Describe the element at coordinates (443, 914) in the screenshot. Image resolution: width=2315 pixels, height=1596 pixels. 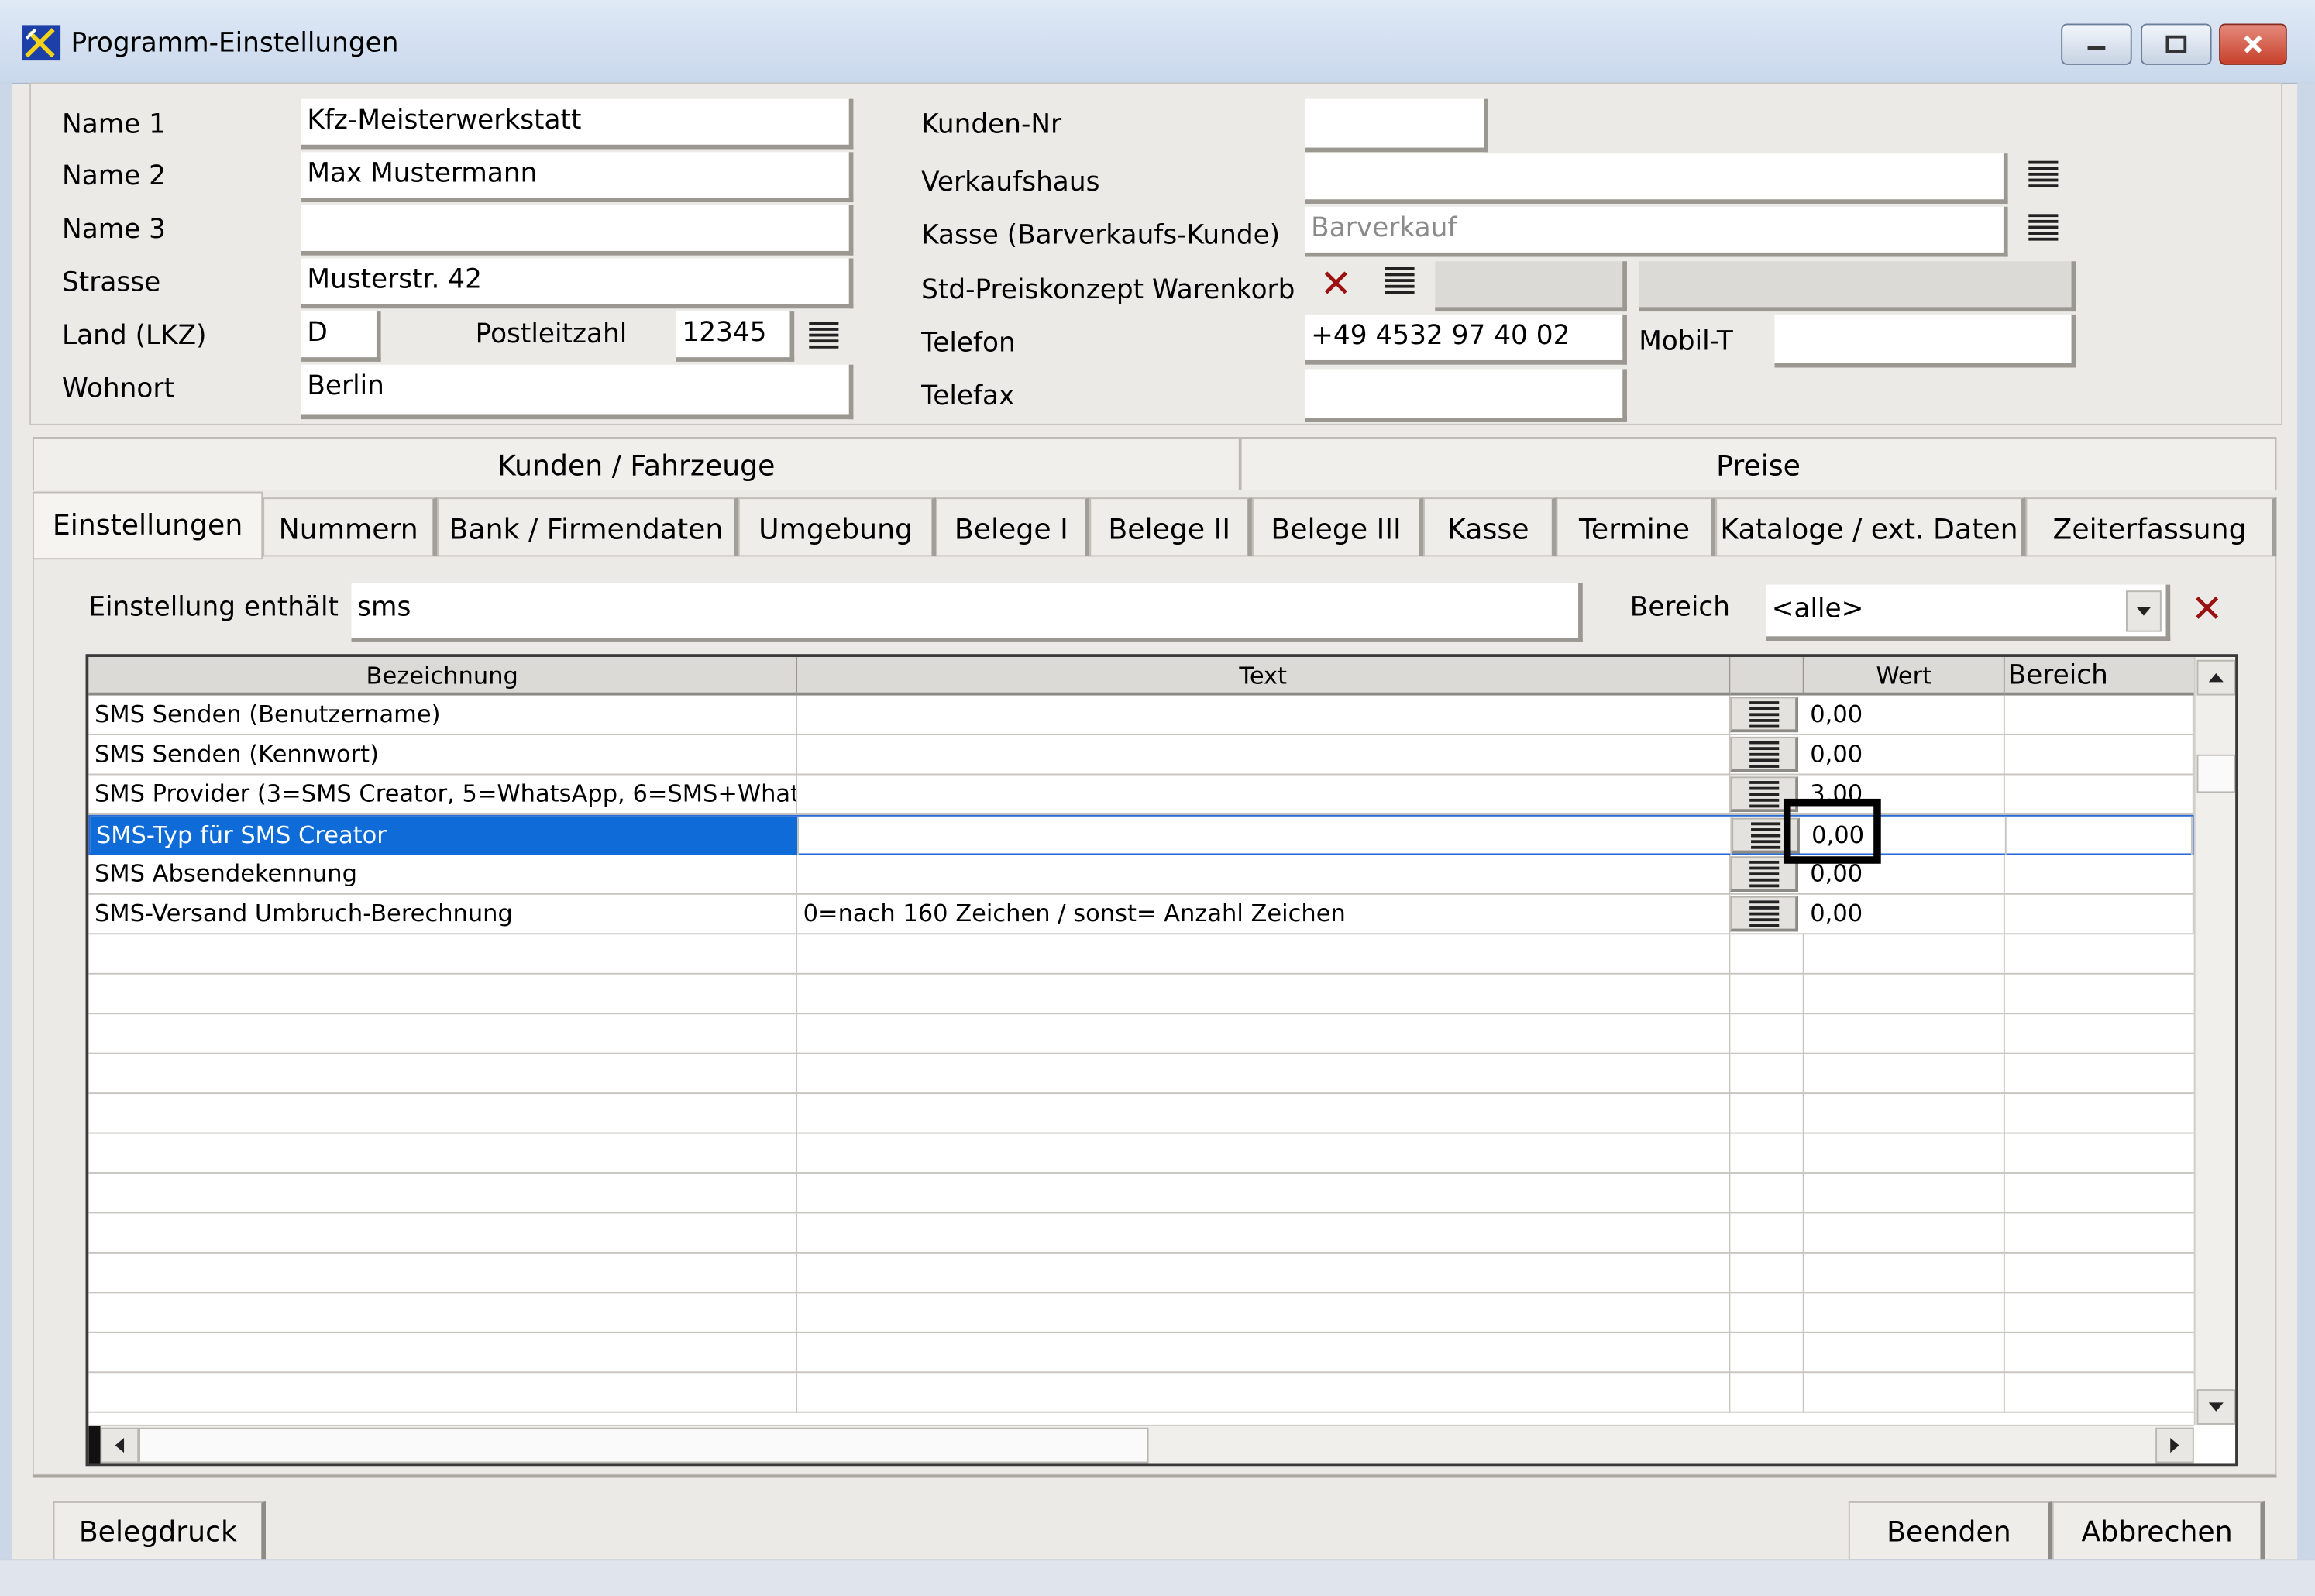
I see `cell-bezeichnung: SMS-Versand Umbruch-Berechnung` at that location.